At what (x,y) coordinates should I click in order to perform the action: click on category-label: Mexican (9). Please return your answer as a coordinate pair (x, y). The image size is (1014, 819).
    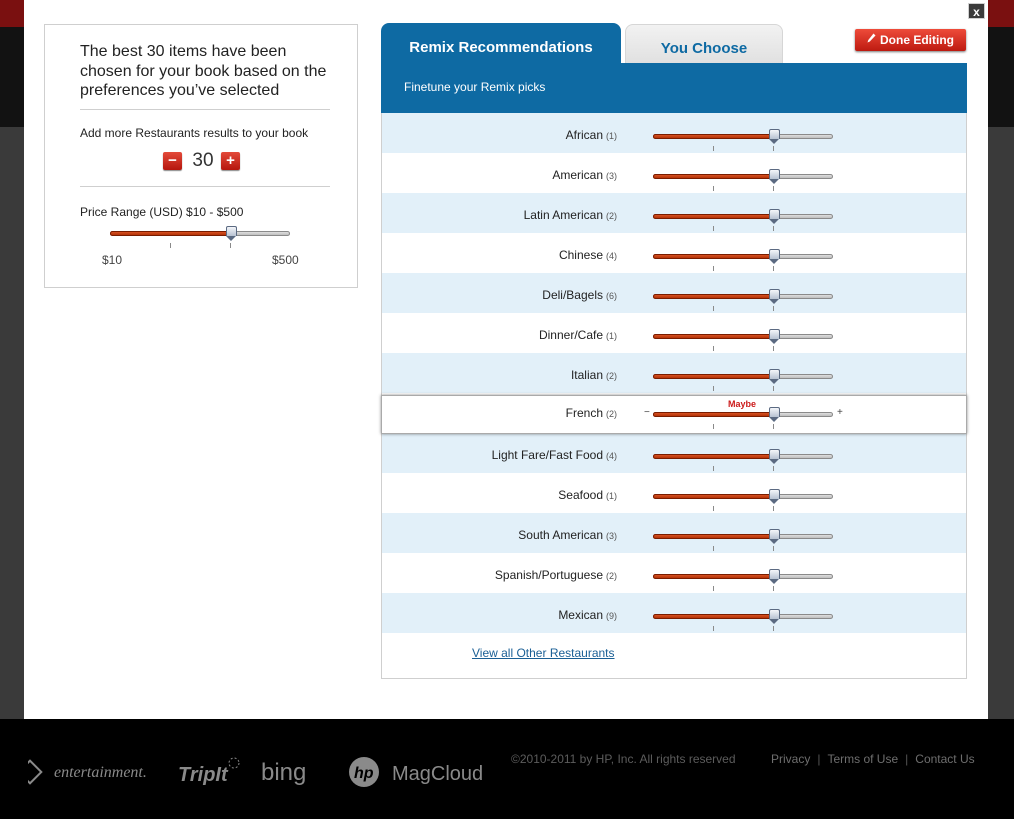
    Looking at the image, I should click on (587, 615).